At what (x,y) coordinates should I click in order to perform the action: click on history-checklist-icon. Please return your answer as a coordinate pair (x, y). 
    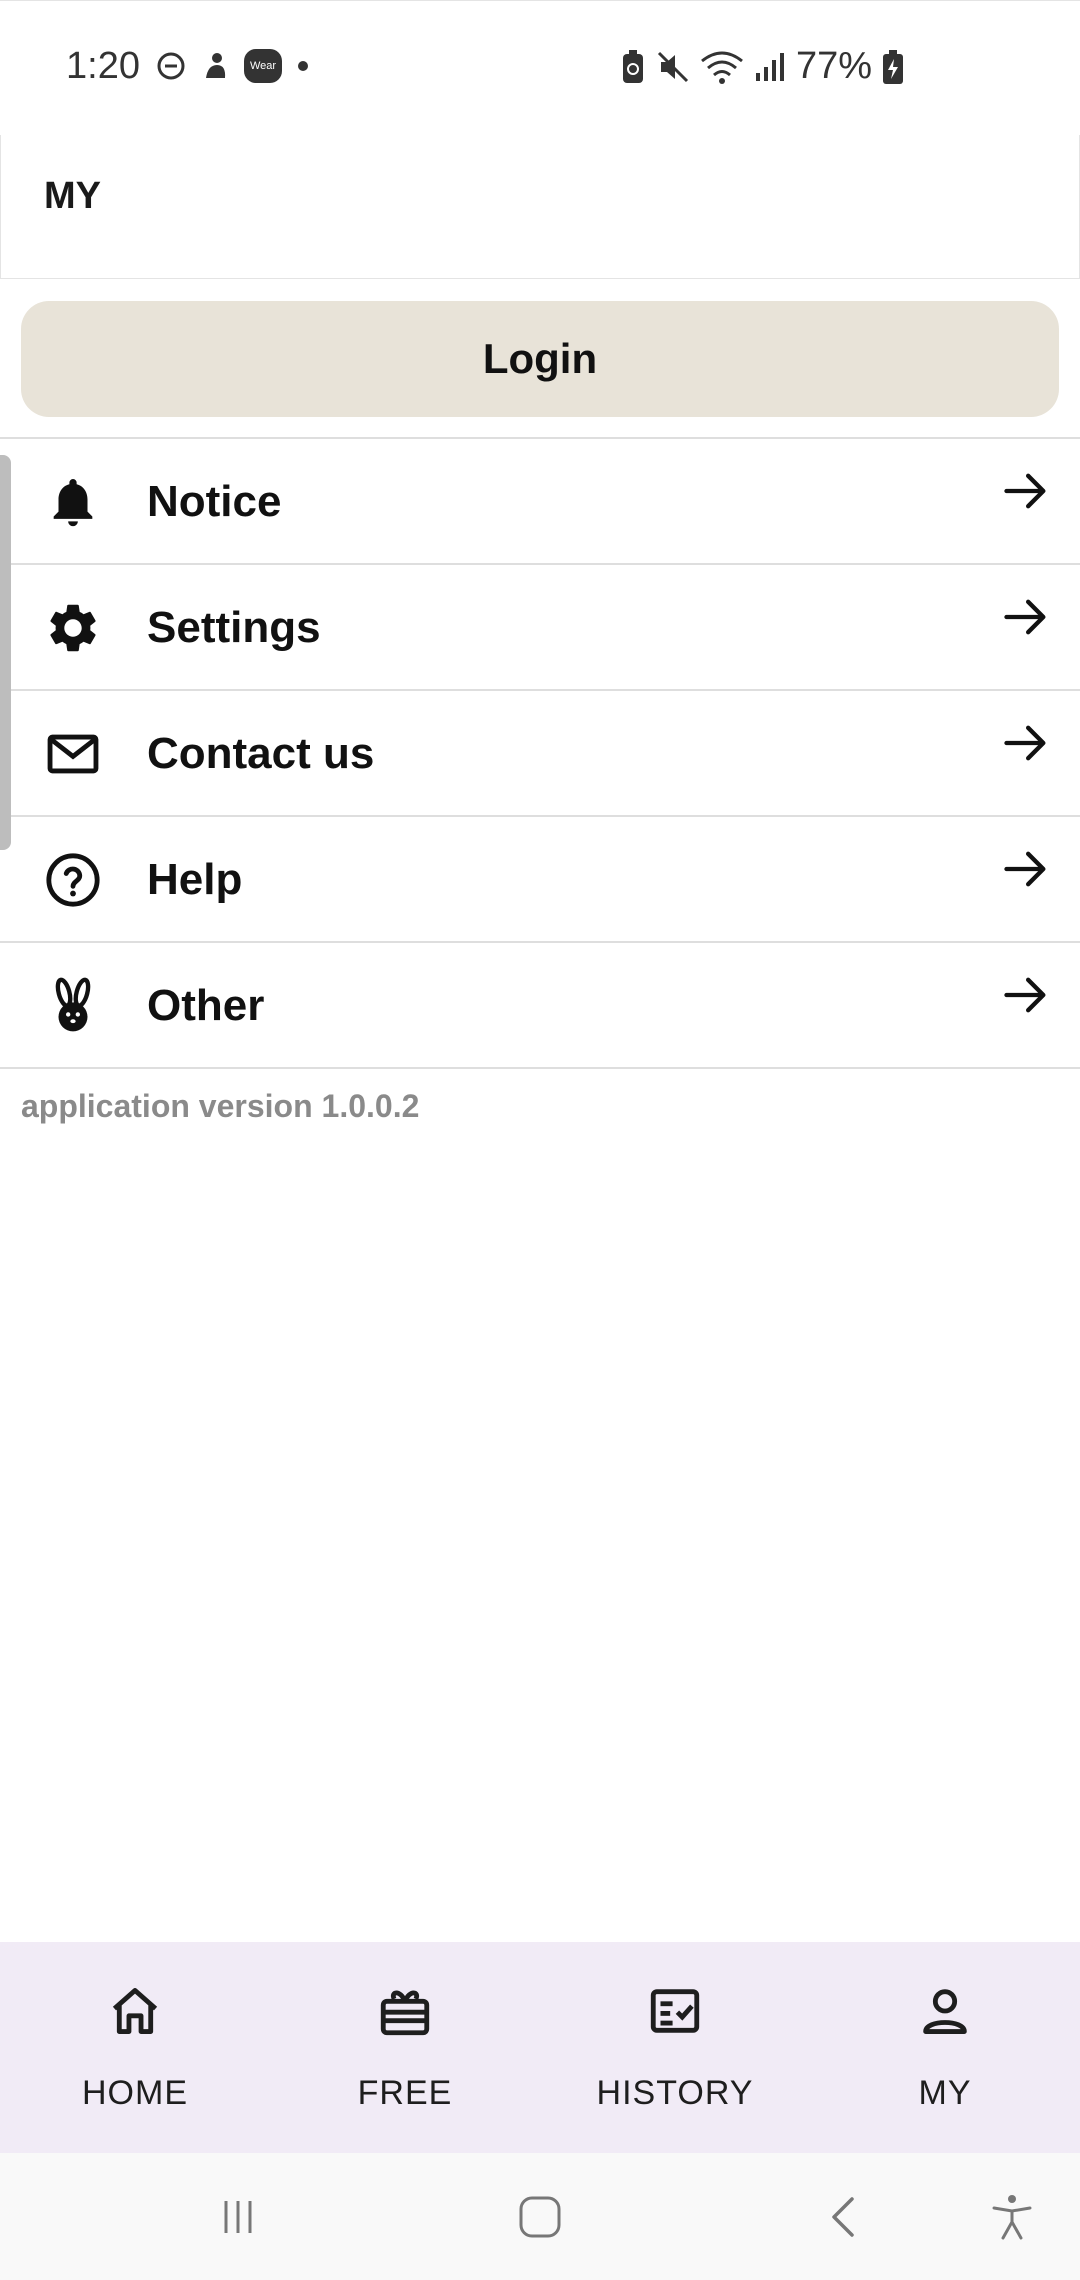
    Looking at the image, I should click on (675, 2011).